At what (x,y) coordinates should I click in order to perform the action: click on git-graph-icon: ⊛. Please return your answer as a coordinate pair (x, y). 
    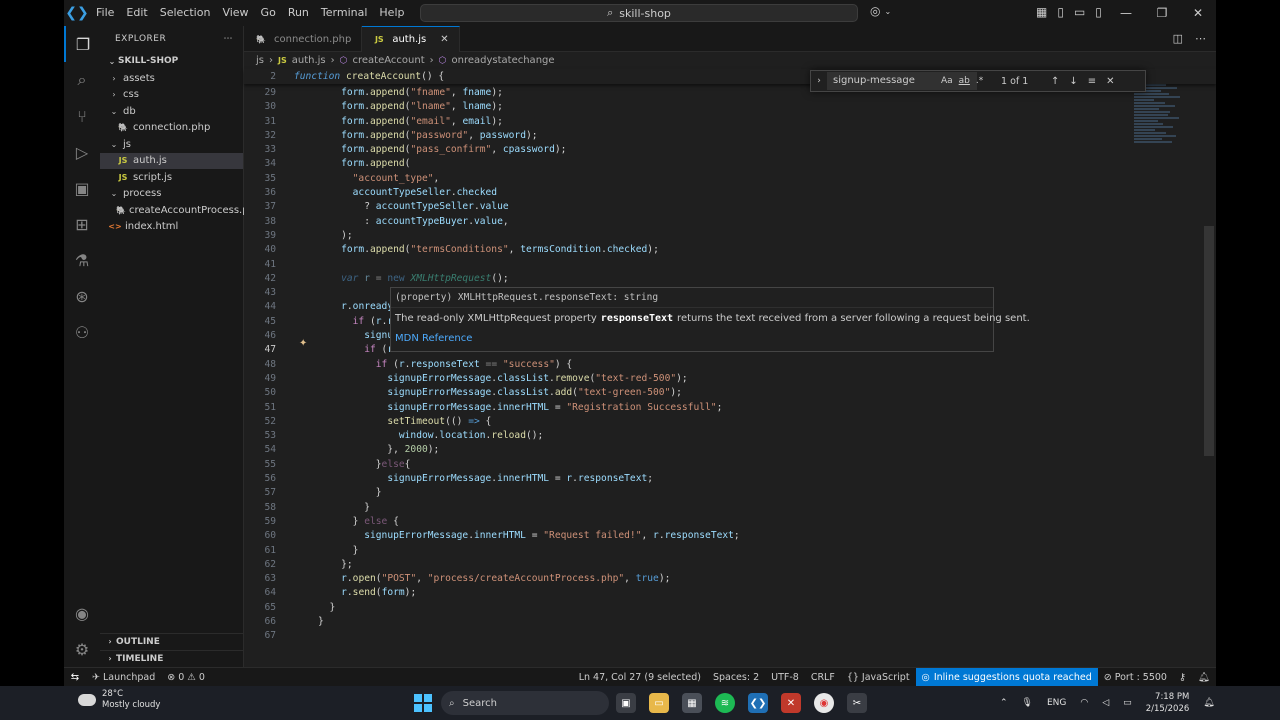
    Looking at the image, I should click on (82, 296).